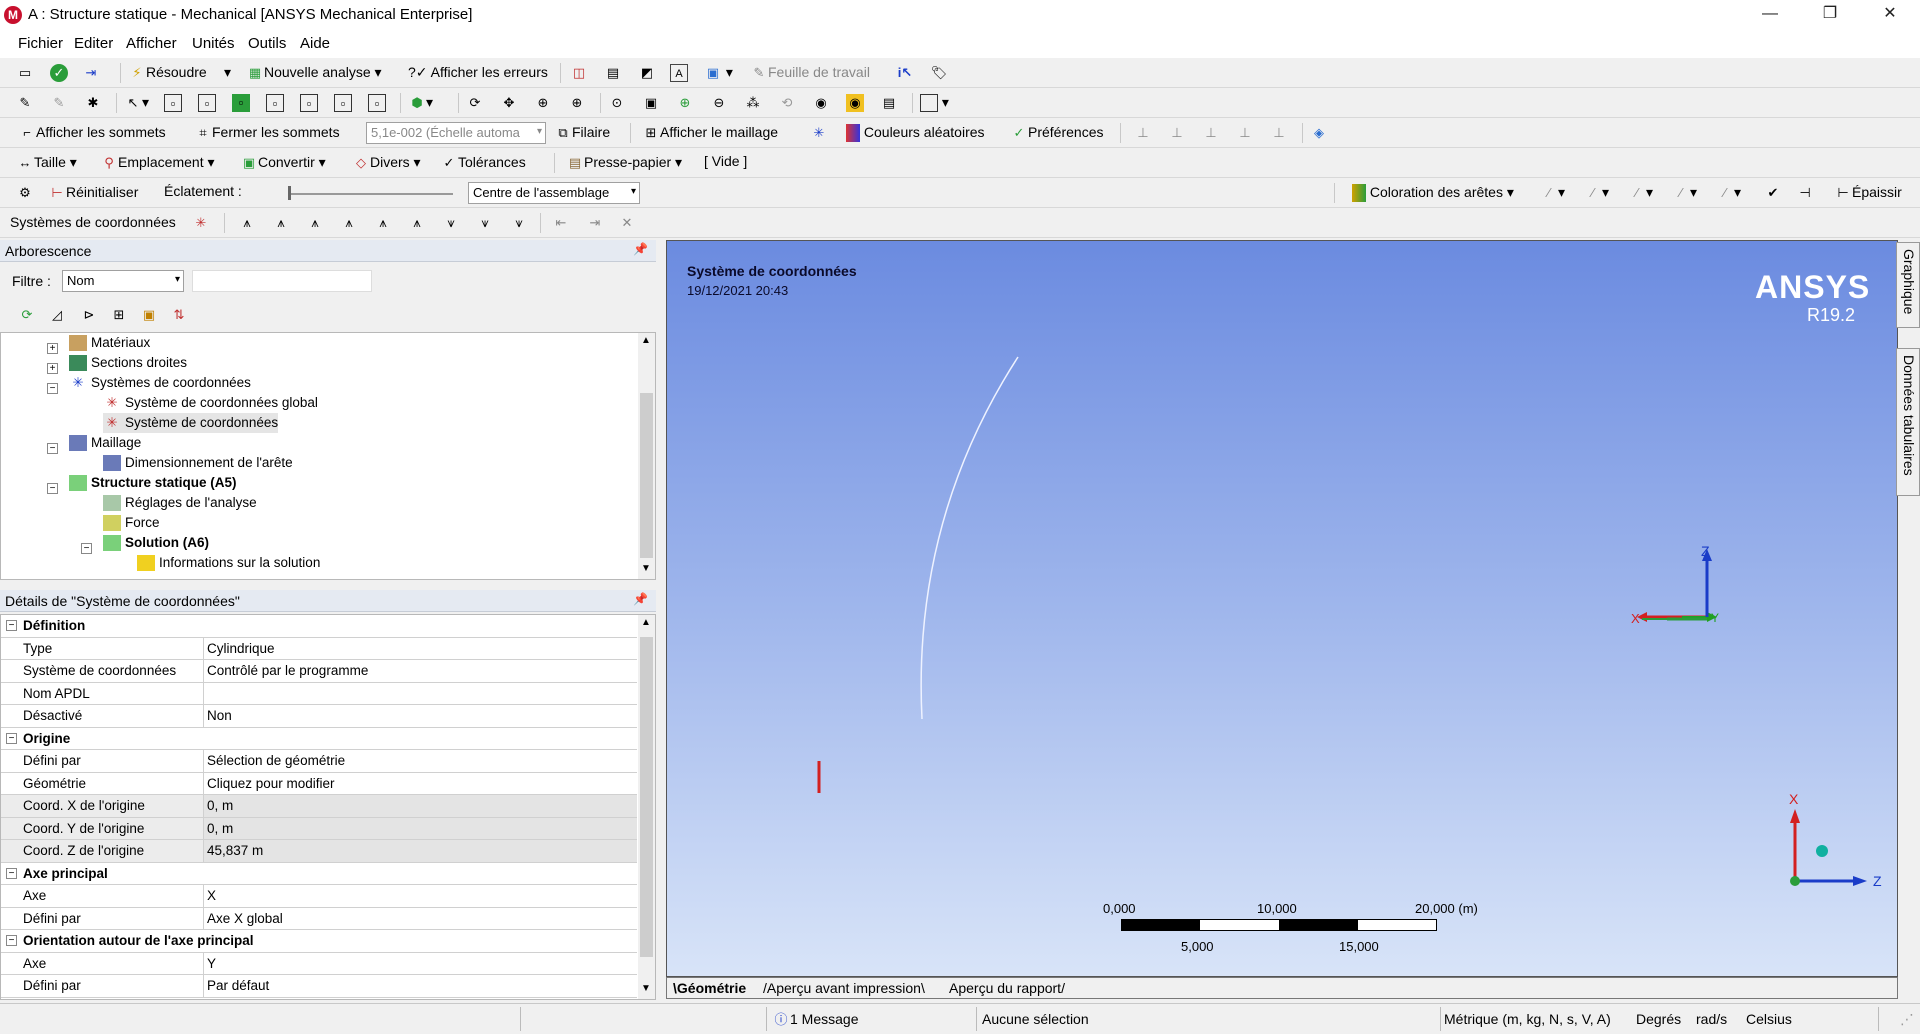 Image resolution: width=1920 pixels, height=1034 pixels. Describe the element at coordinates (1279, 133) in the screenshot. I see `annotation-icon-5: ⊥` at that location.